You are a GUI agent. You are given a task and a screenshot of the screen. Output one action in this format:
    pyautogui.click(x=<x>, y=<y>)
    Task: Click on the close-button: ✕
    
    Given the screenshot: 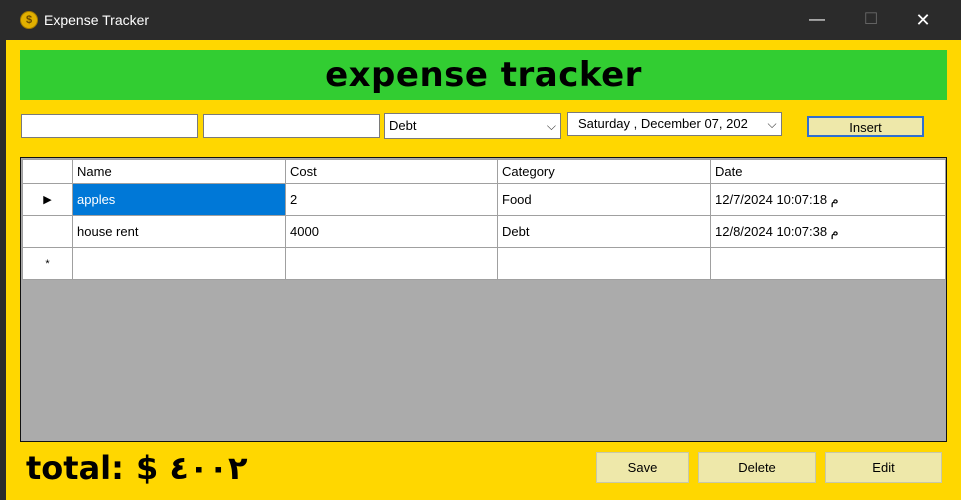 What is the action you would take?
    pyautogui.click(x=923, y=20)
    